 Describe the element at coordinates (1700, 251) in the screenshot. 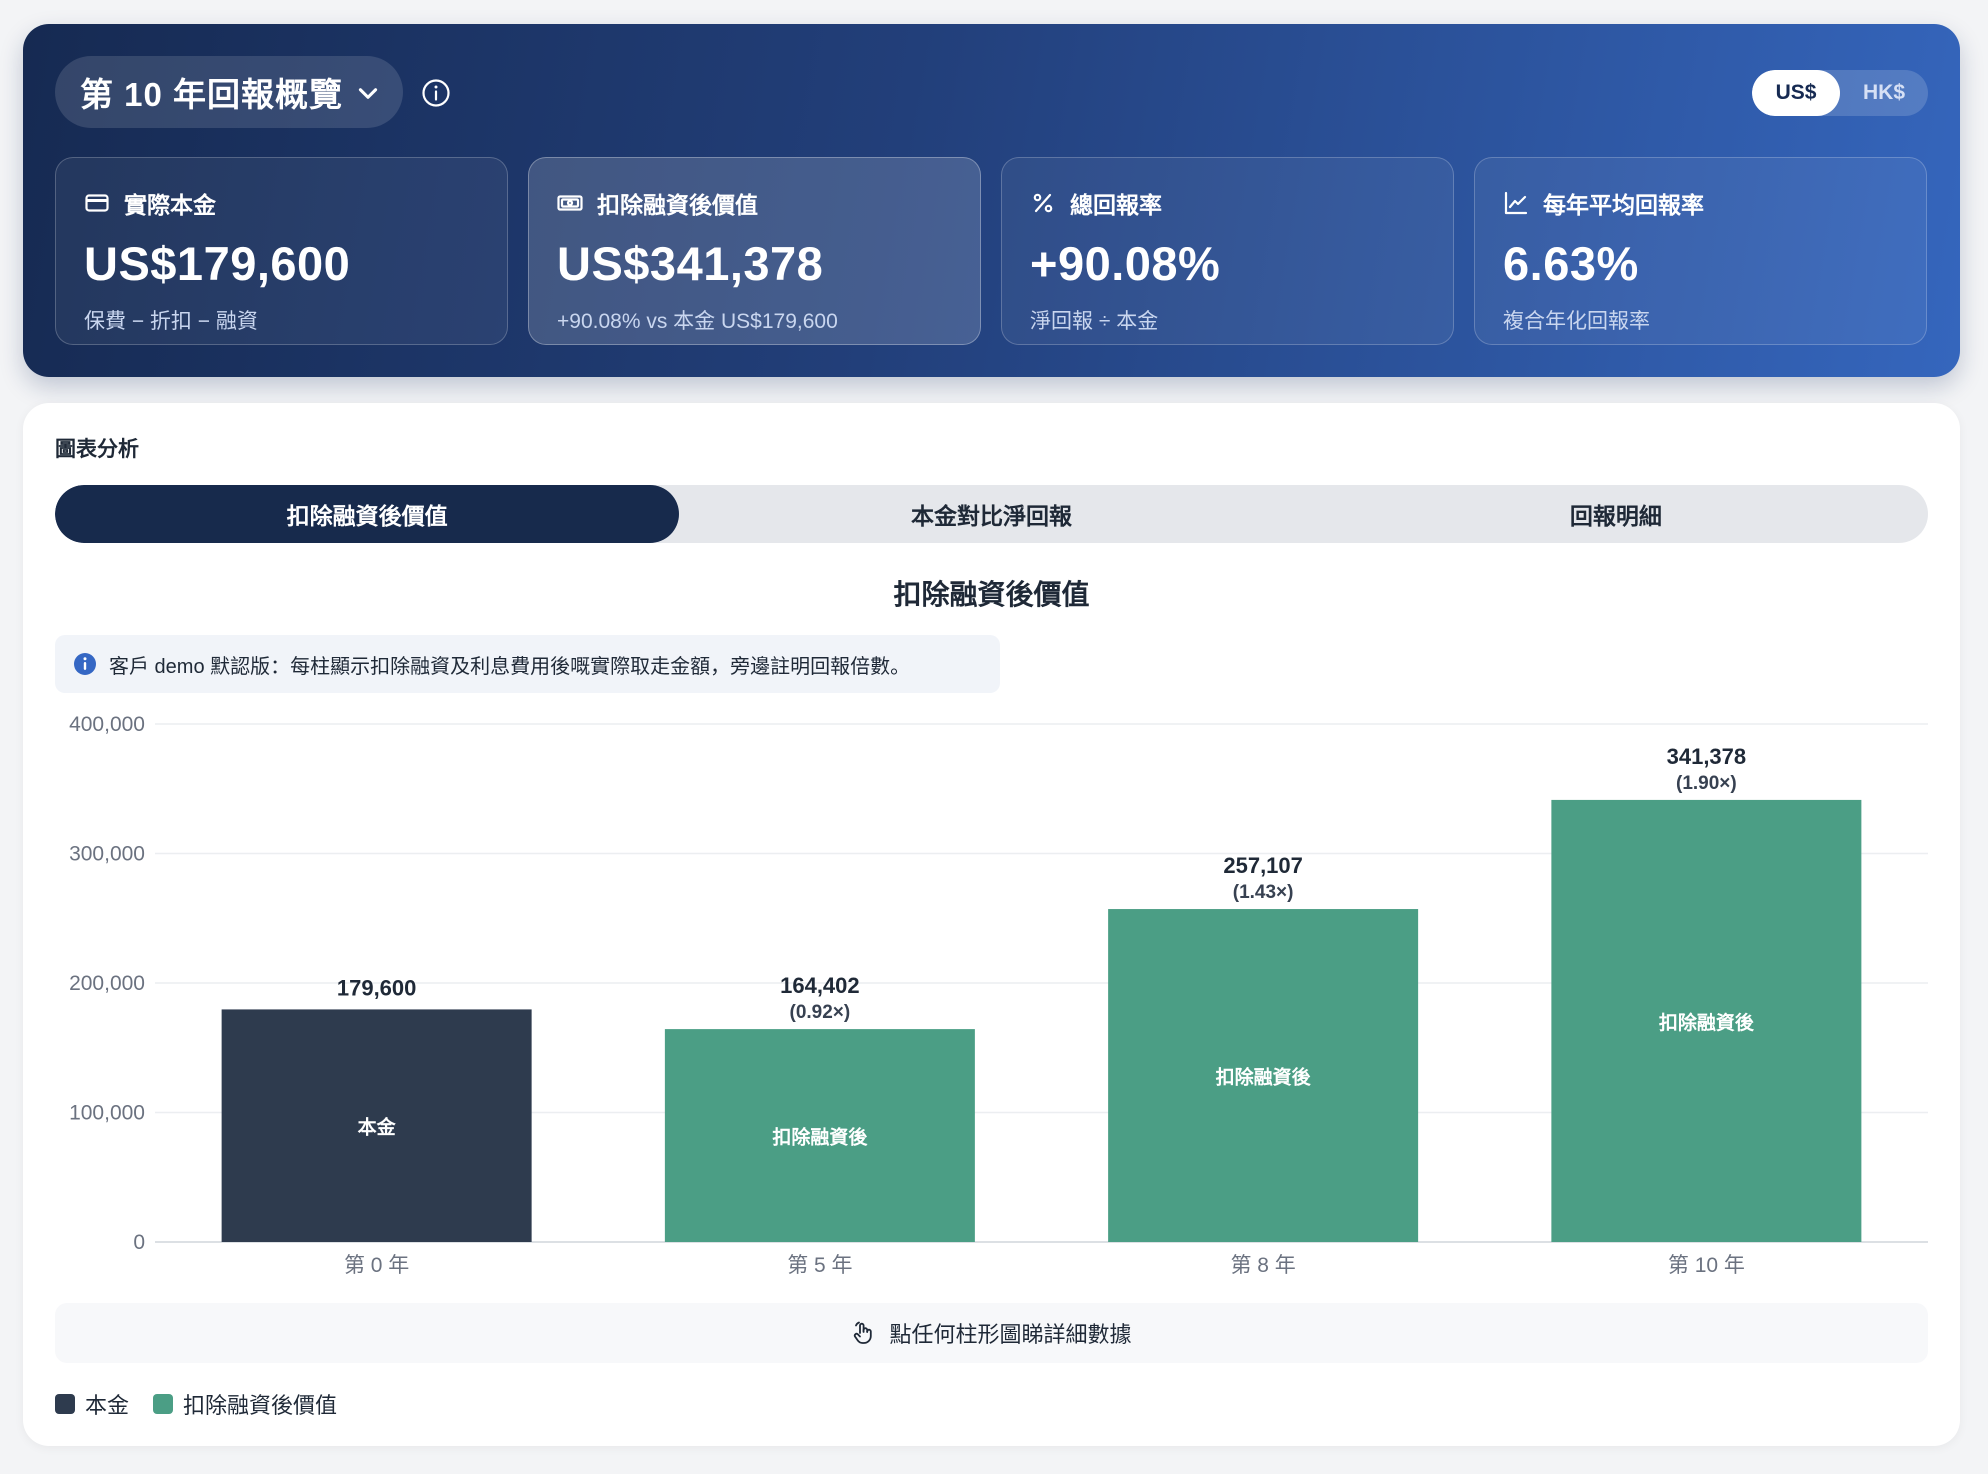

I see `stat-card-annual-return: 每年平均回報率 6.63% 複合年化回報率` at that location.